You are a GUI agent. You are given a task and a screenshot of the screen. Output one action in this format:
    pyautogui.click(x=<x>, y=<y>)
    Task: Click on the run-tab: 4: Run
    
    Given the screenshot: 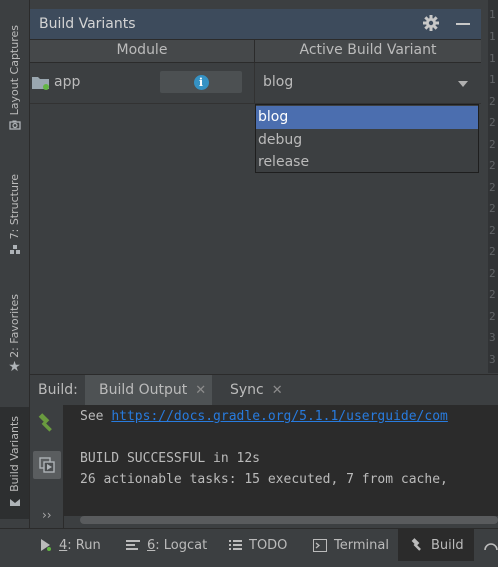 What is the action you would take?
    pyautogui.click(x=70, y=545)
    